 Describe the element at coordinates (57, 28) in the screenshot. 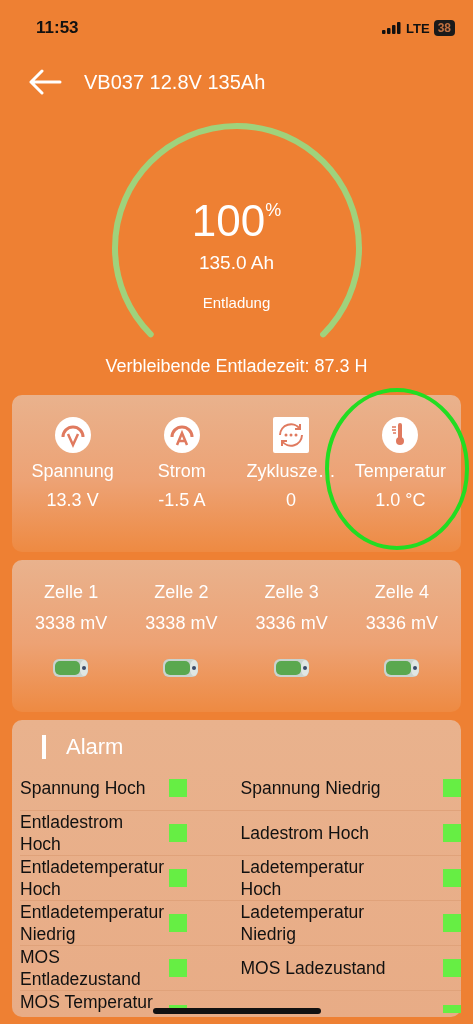

I see `status-time: 11:53` at that location.